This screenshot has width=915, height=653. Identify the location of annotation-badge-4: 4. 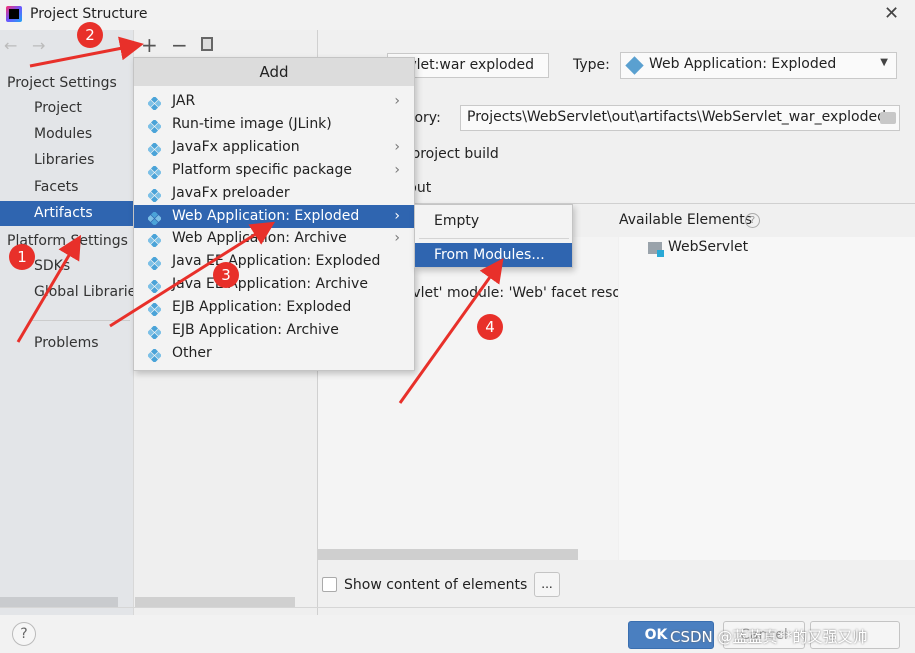
(490, 327).